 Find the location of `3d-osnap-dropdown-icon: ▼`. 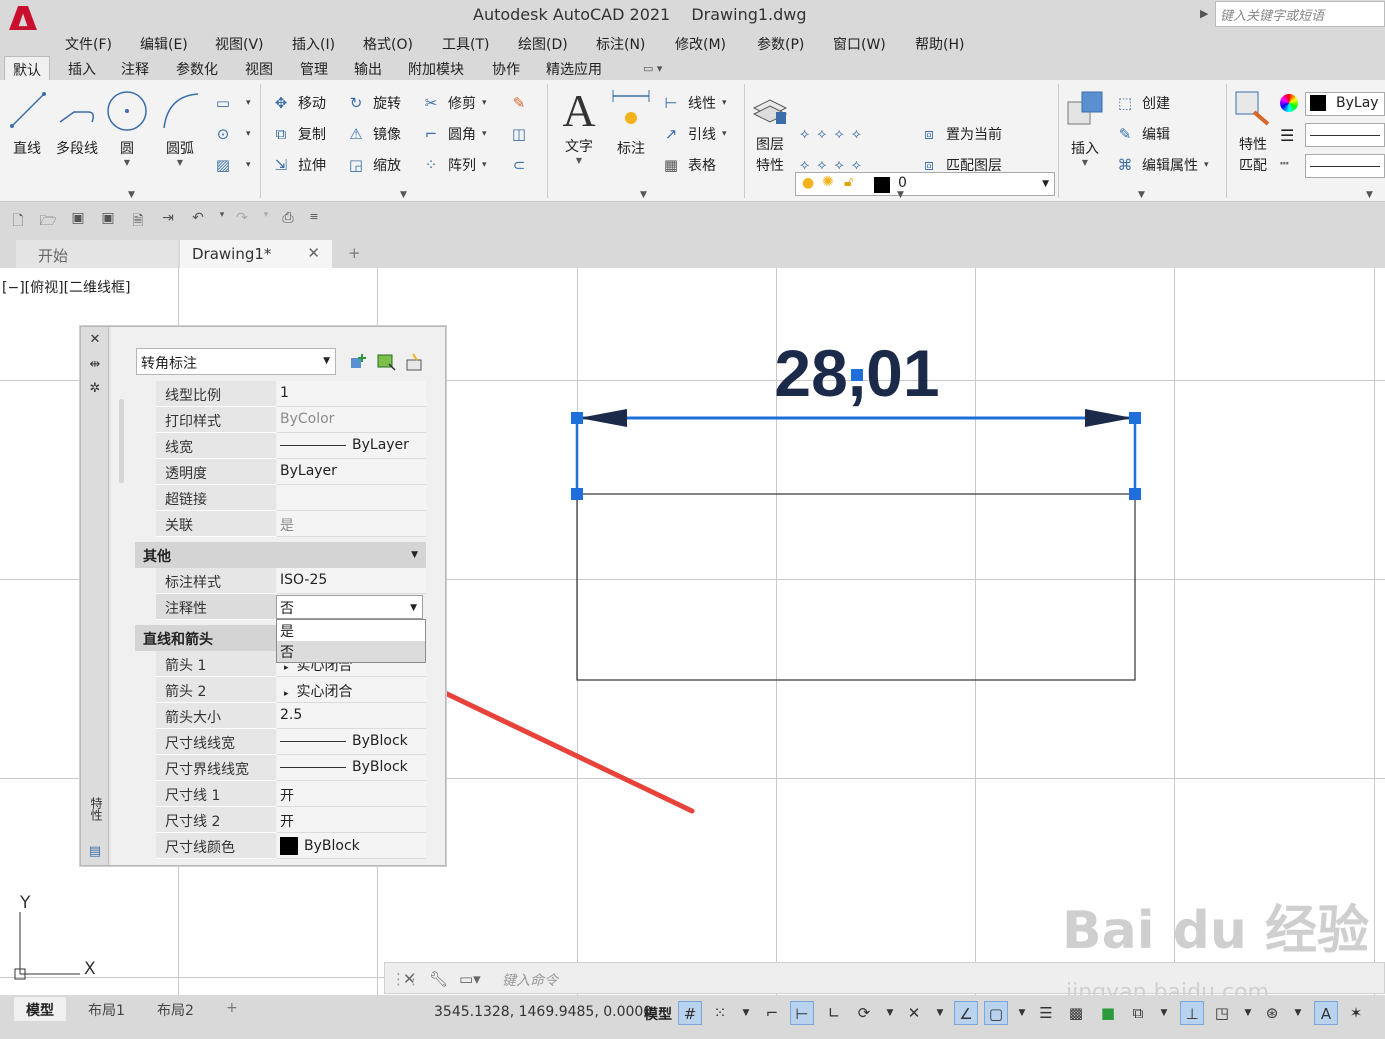

3d-osnap-dropdown-icon: ▼ is located at coordinates (1164, 1013).